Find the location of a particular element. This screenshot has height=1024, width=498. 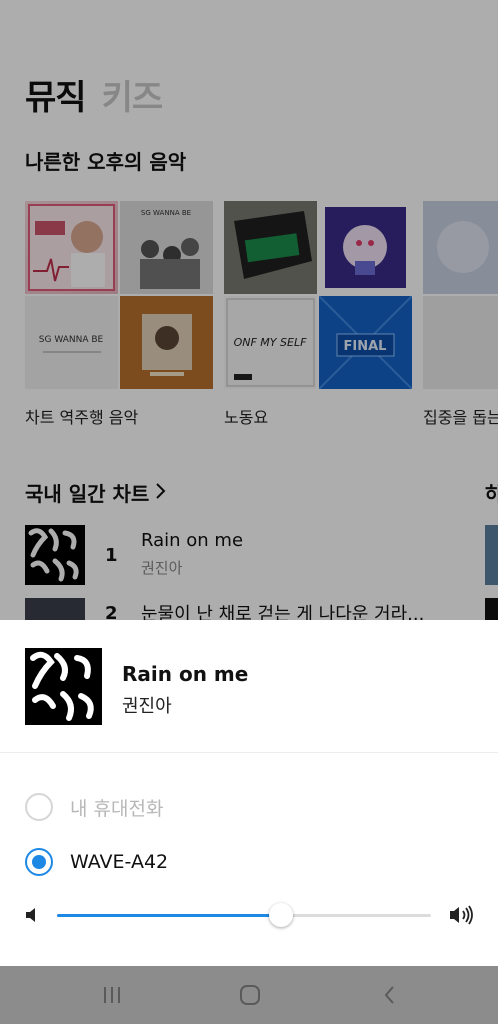

radio-unselected is located at coordinates (39, 807).